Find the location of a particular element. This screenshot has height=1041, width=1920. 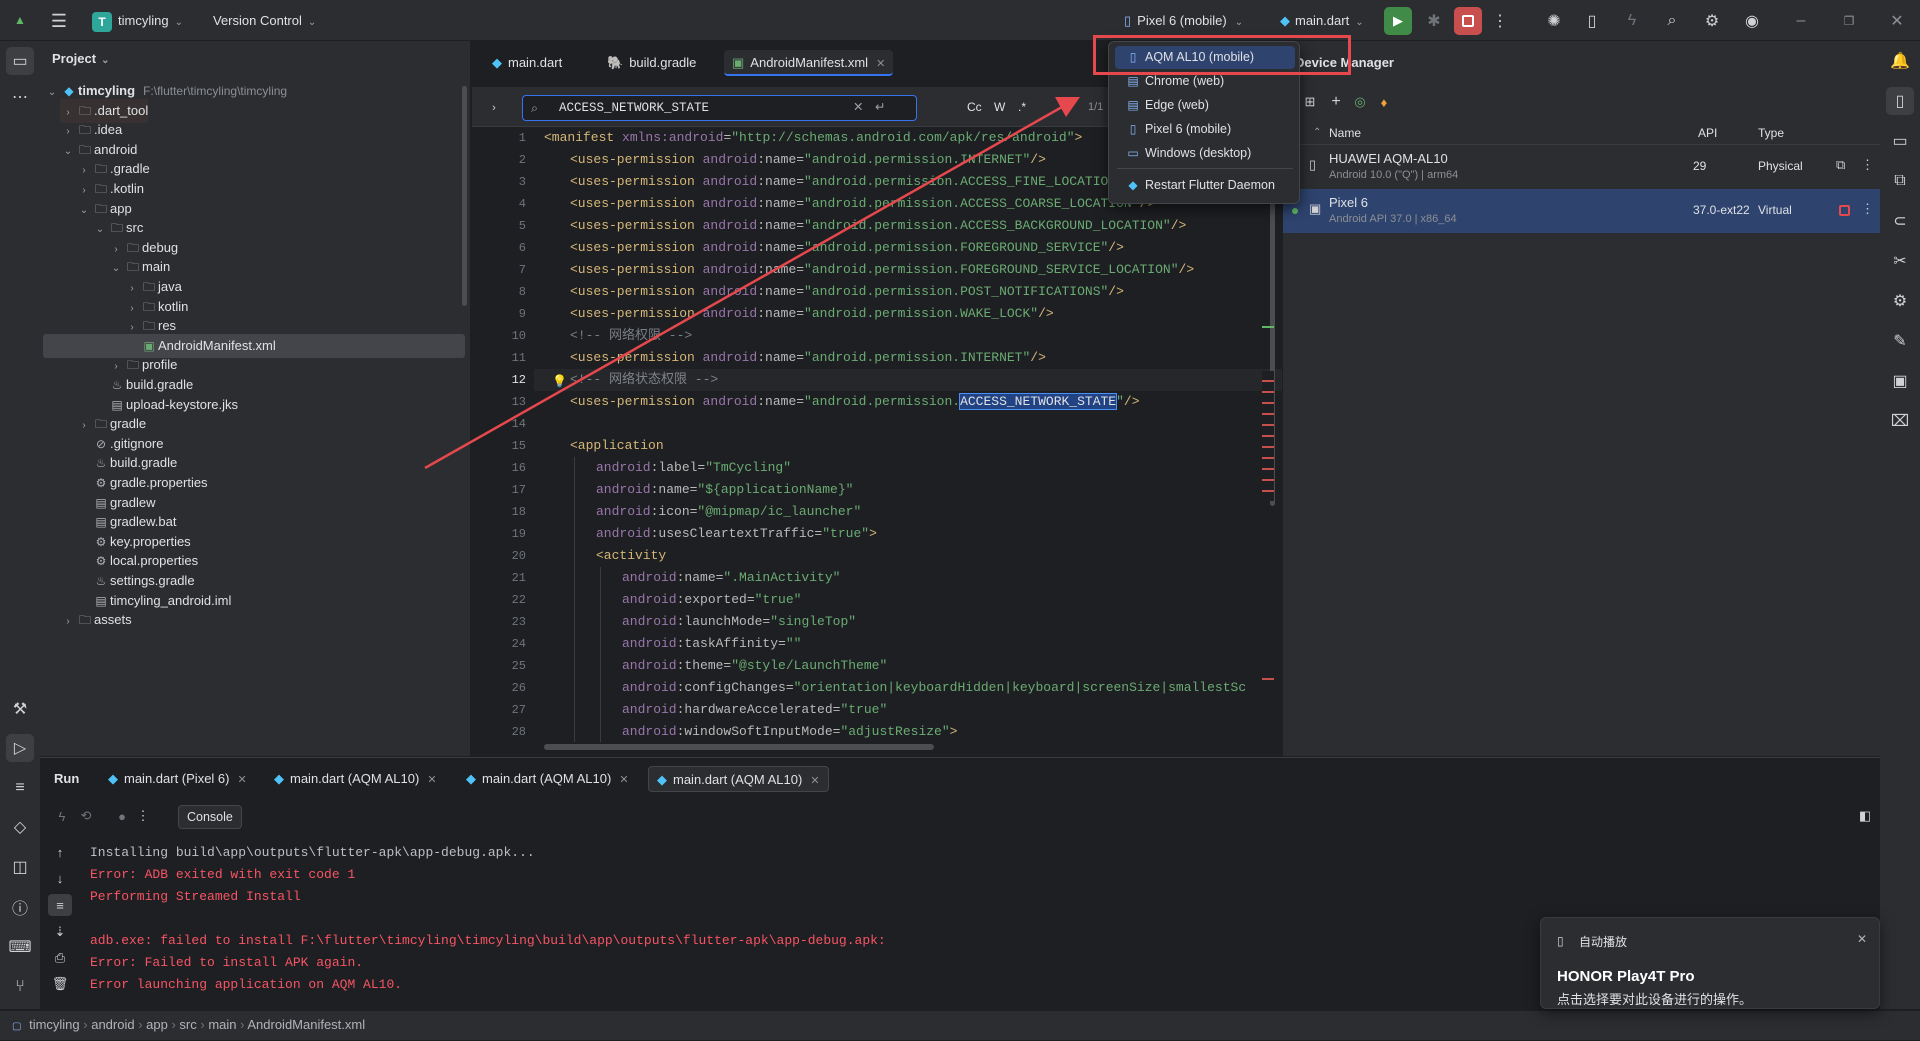

device-mirror-icon: ▯ is located at coordinates (1592, 21).